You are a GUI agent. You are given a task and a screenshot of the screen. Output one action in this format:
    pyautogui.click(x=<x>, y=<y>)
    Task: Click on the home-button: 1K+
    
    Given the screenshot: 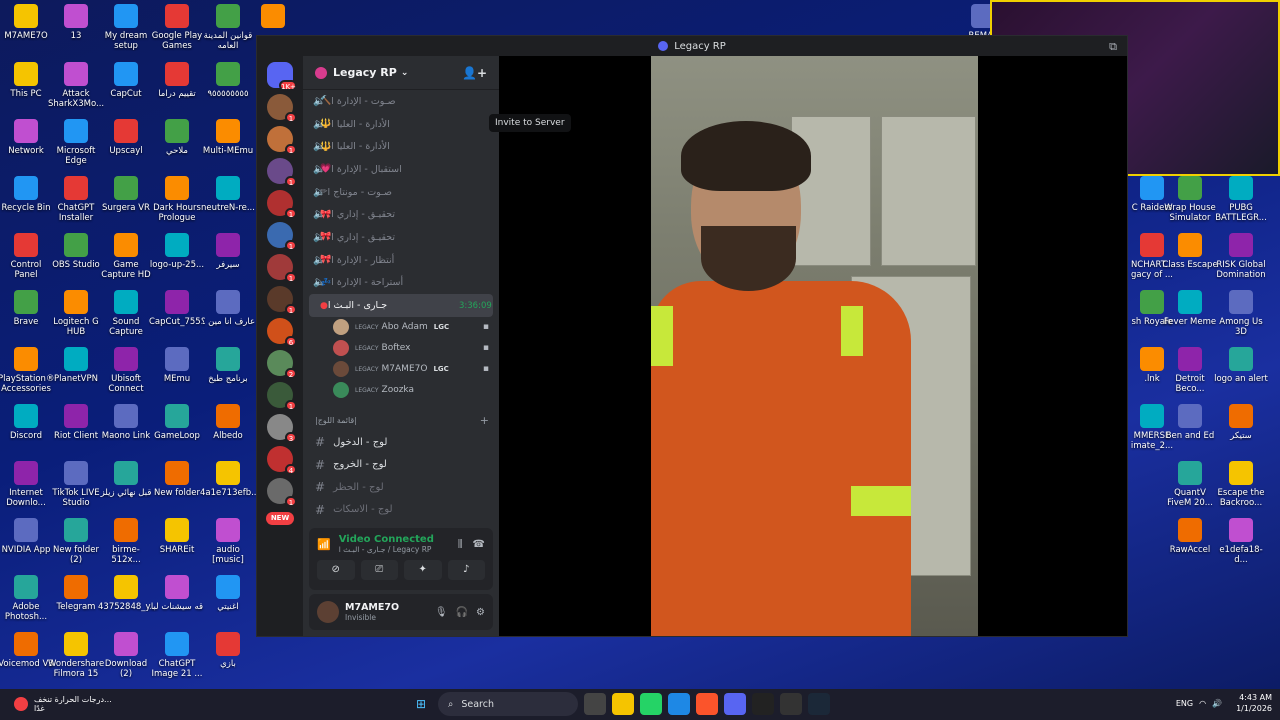 What is the action you would take?
    pyautogui.click(x=282, y=76)
    